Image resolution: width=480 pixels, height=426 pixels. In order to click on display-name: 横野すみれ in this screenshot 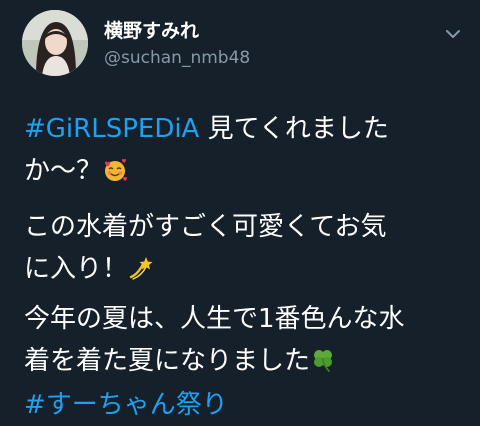, I will do `click(151, 31)`.